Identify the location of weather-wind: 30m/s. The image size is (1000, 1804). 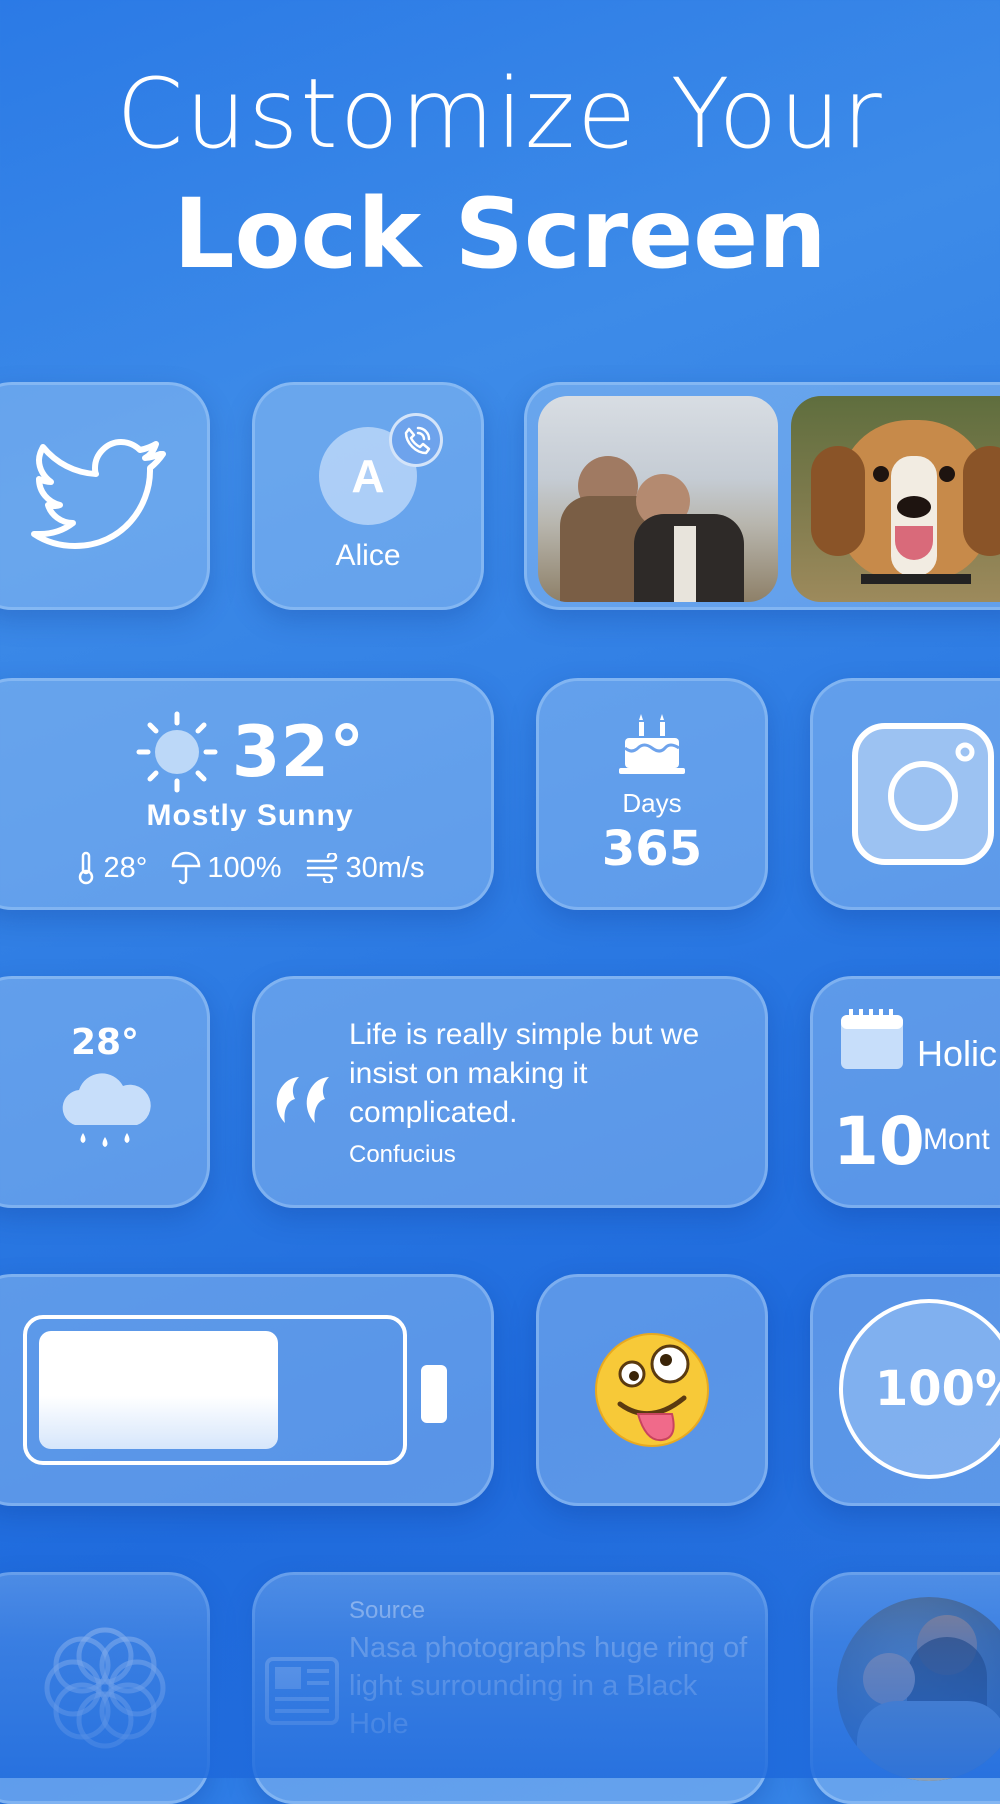
(385, 867).